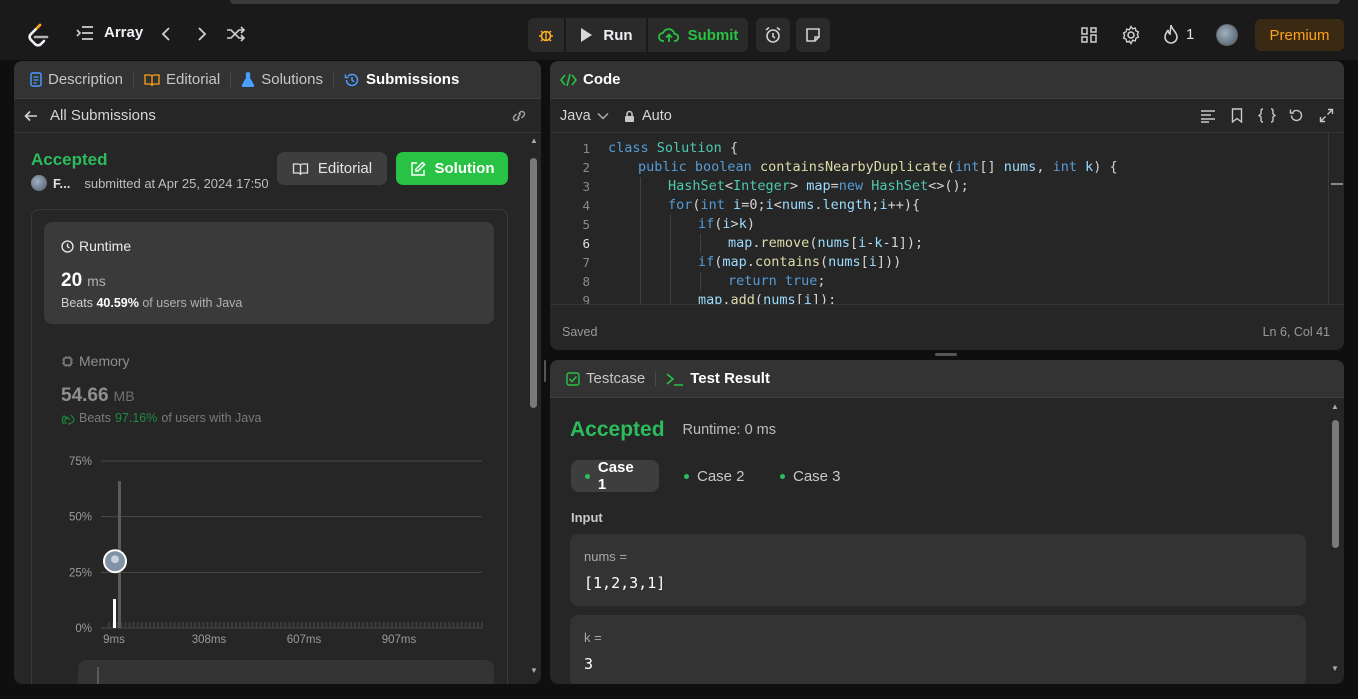 The image size is (1358, 699). Describe the element at coordinates (777, 281) in the screenshot. I see `code-line: return true;` at that location.